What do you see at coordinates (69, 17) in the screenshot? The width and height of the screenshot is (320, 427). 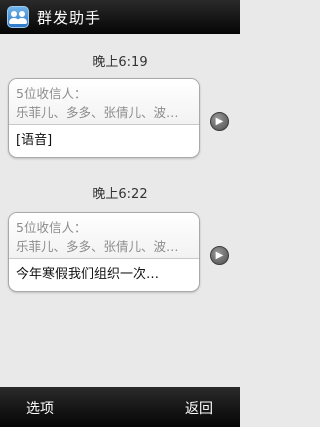 I see `app-title: 群发助手` at bounding box center [69, 17].